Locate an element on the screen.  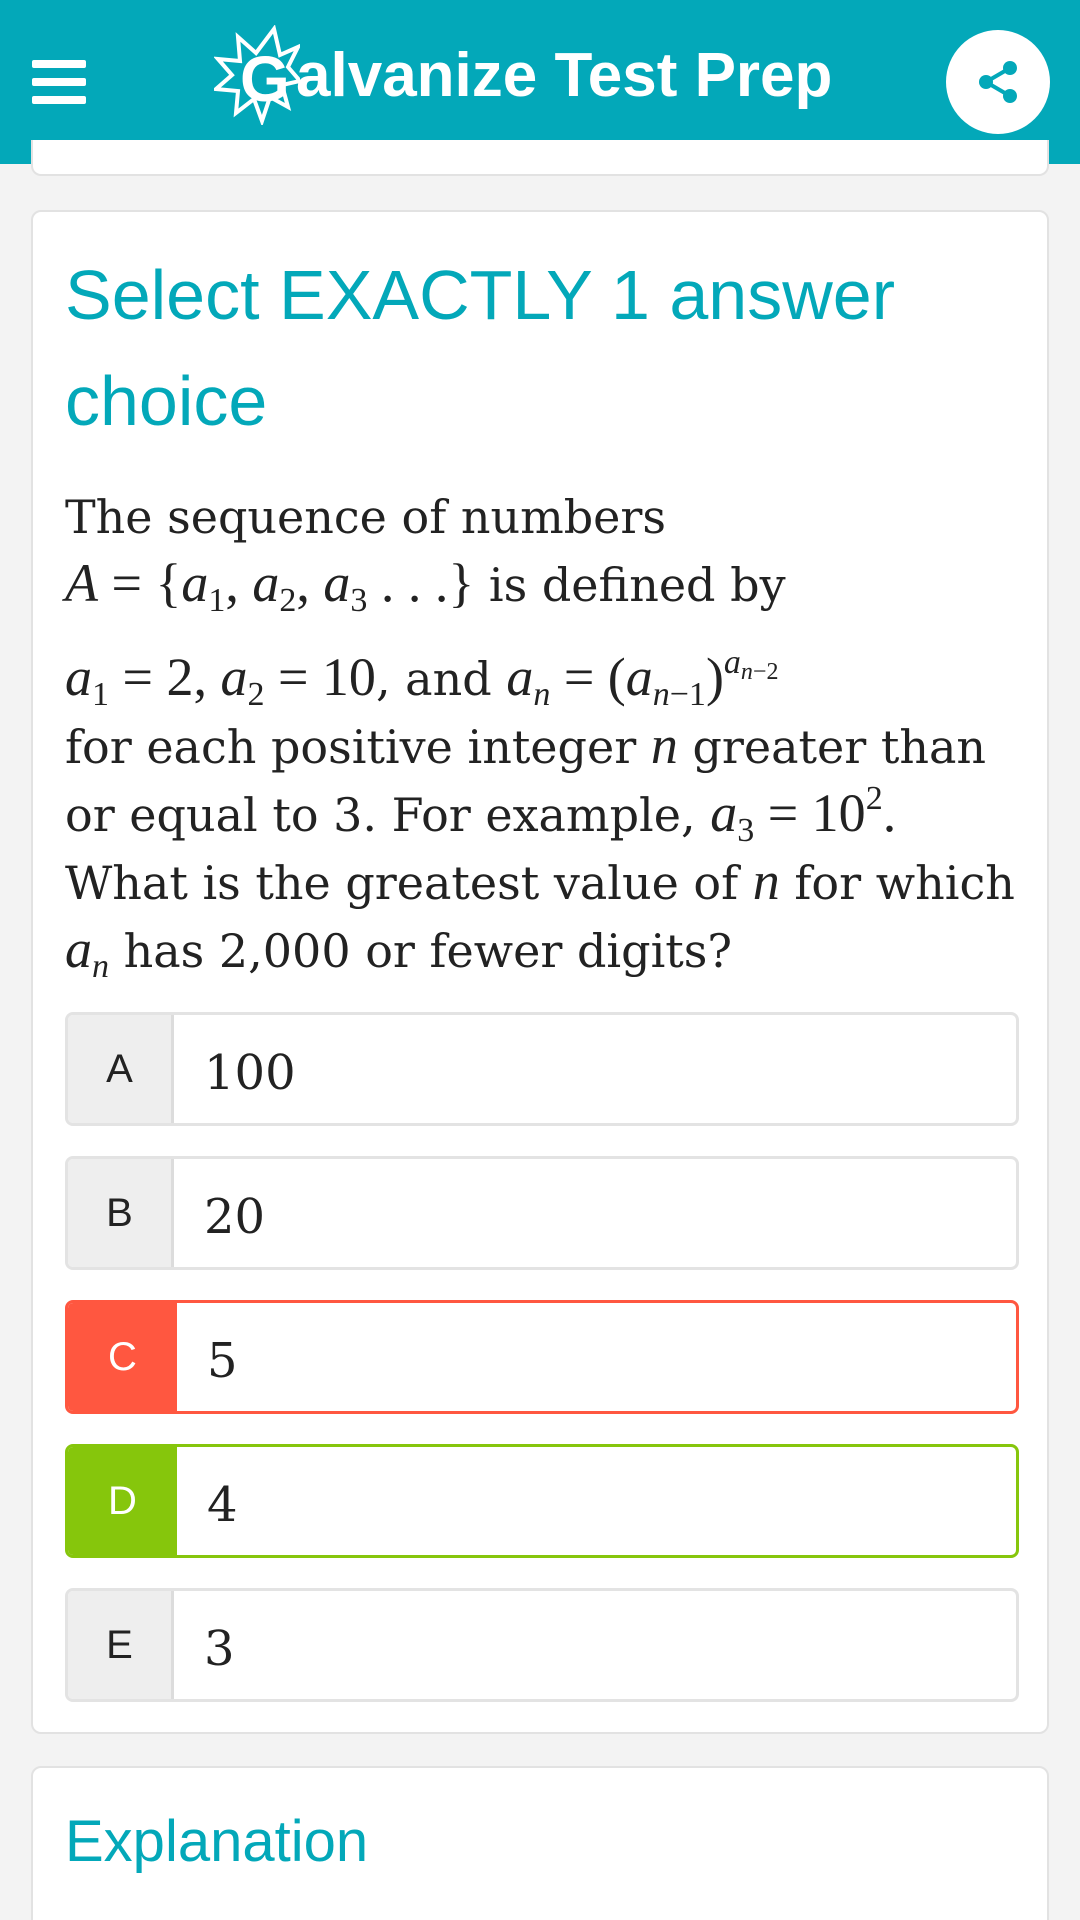
choice-letter: B is located at coordinates (121, 1213).